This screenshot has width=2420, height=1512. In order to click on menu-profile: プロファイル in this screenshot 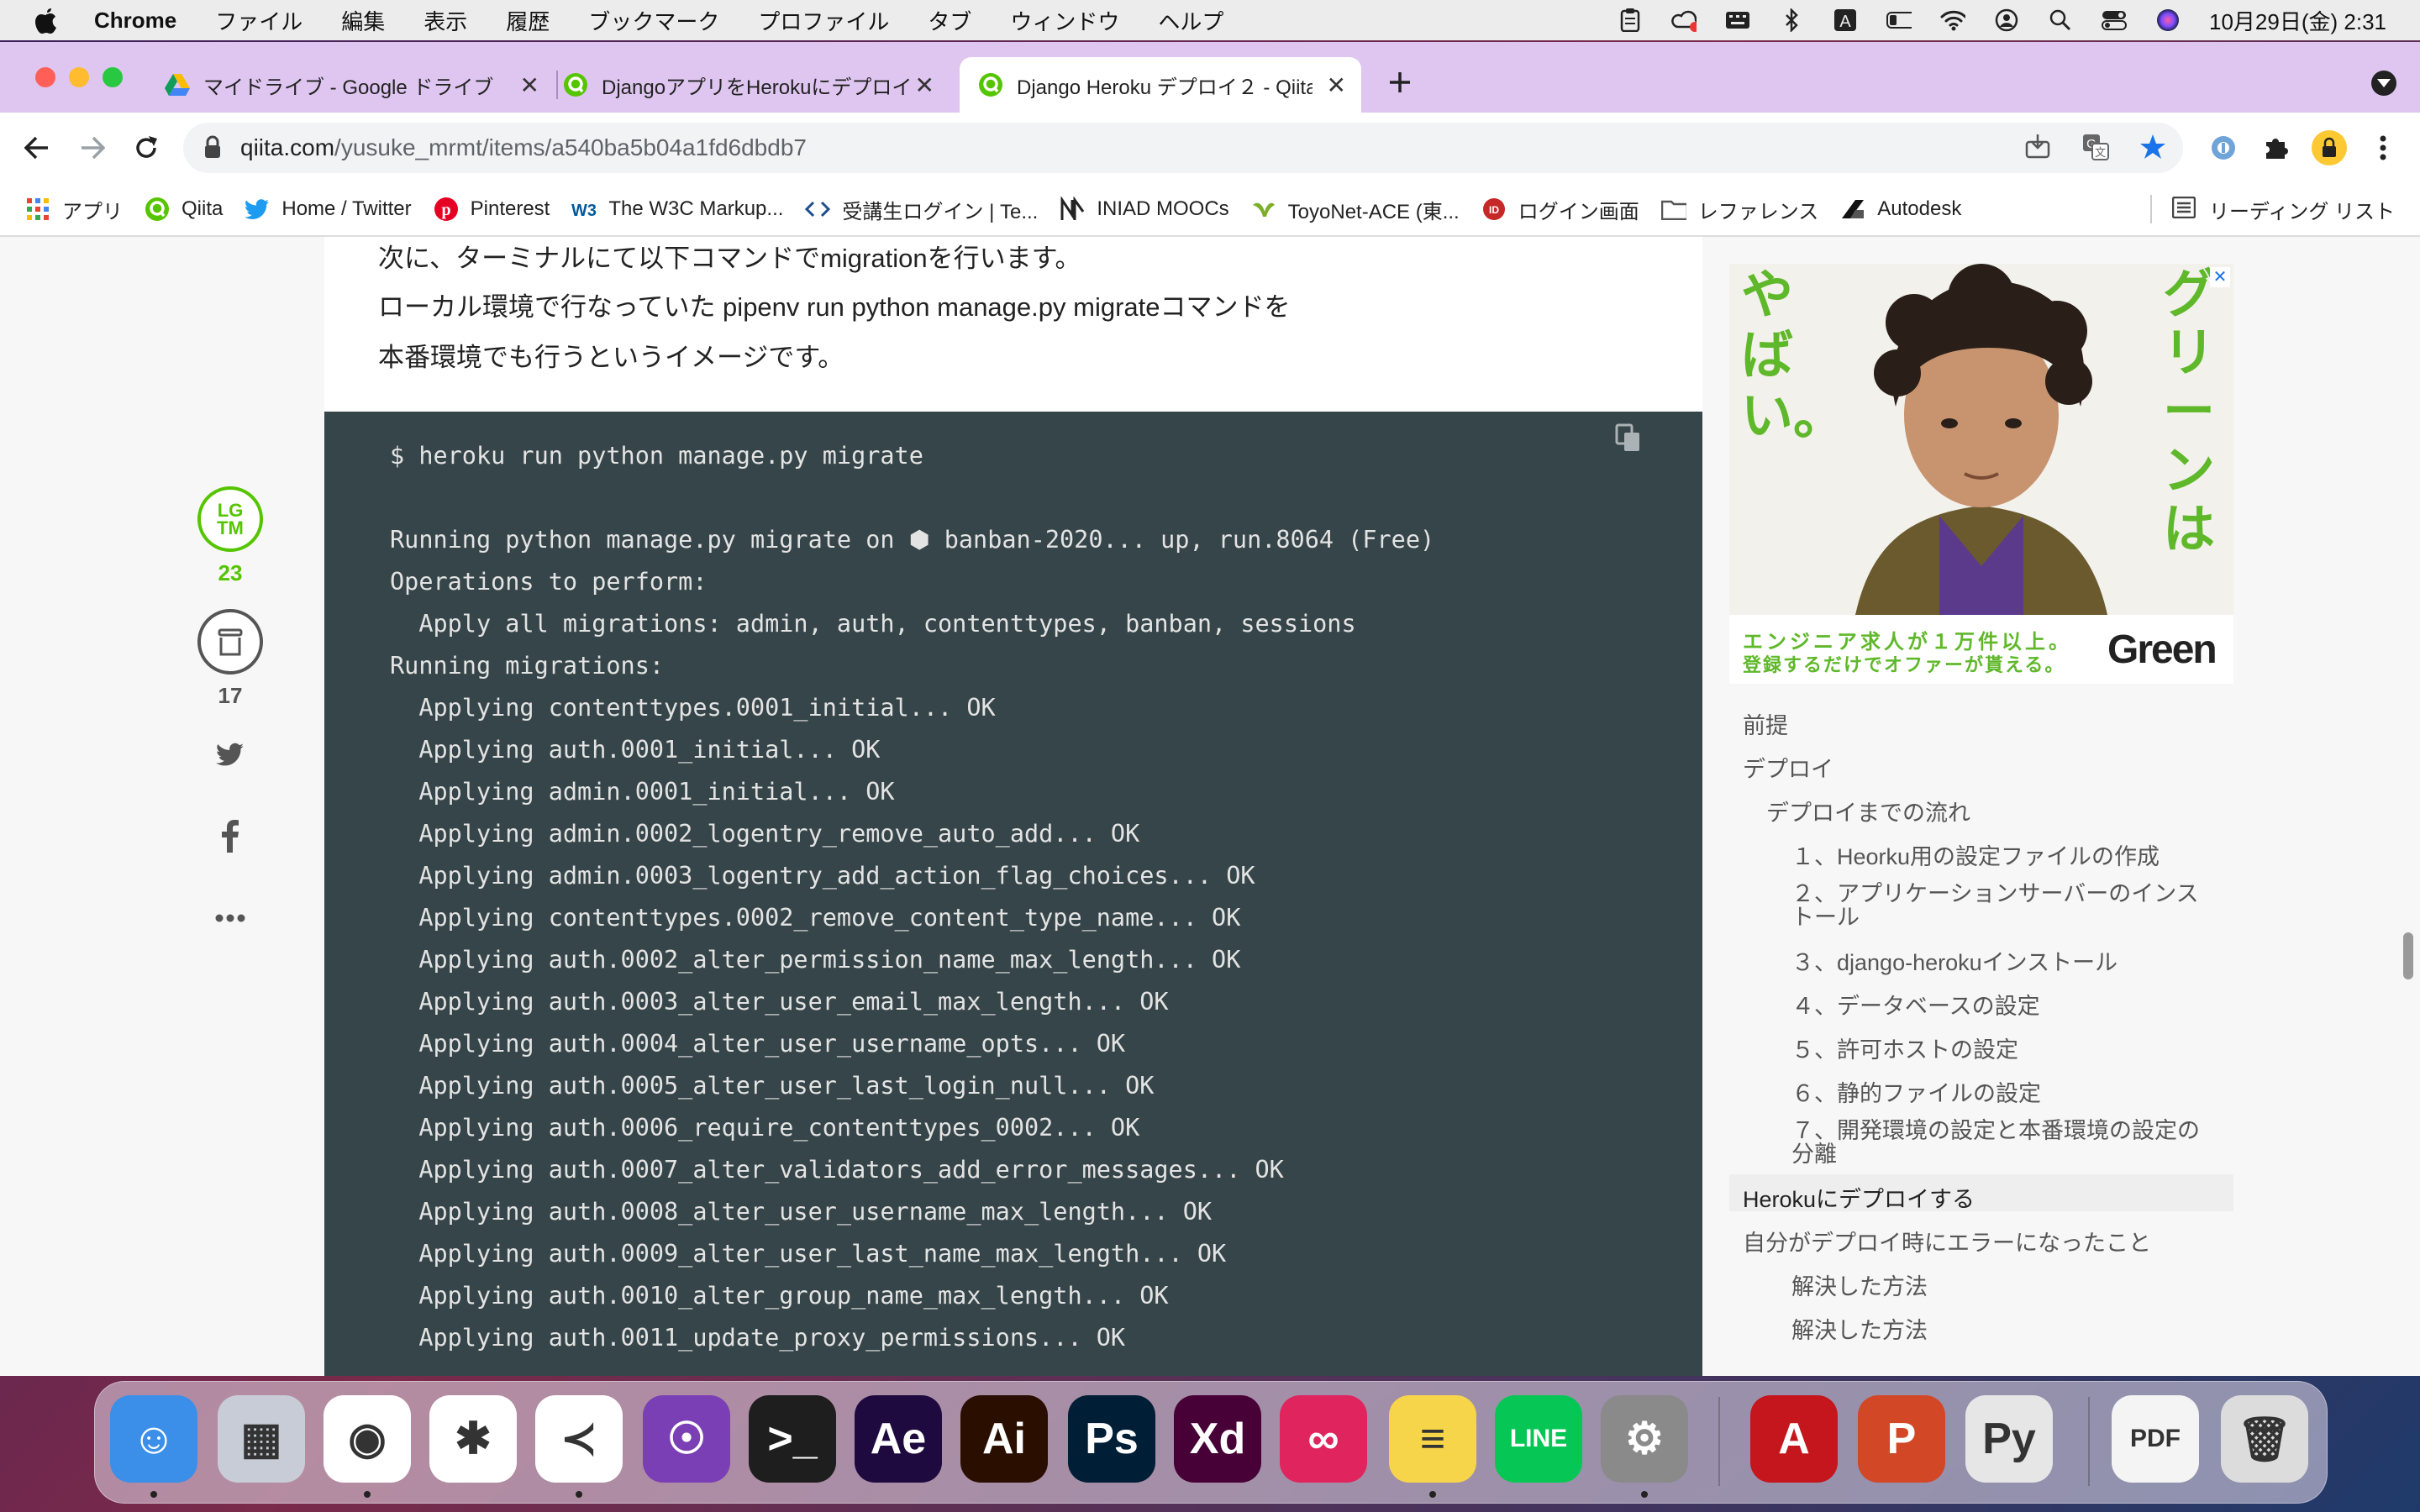, I will do `click(824, 20)`.